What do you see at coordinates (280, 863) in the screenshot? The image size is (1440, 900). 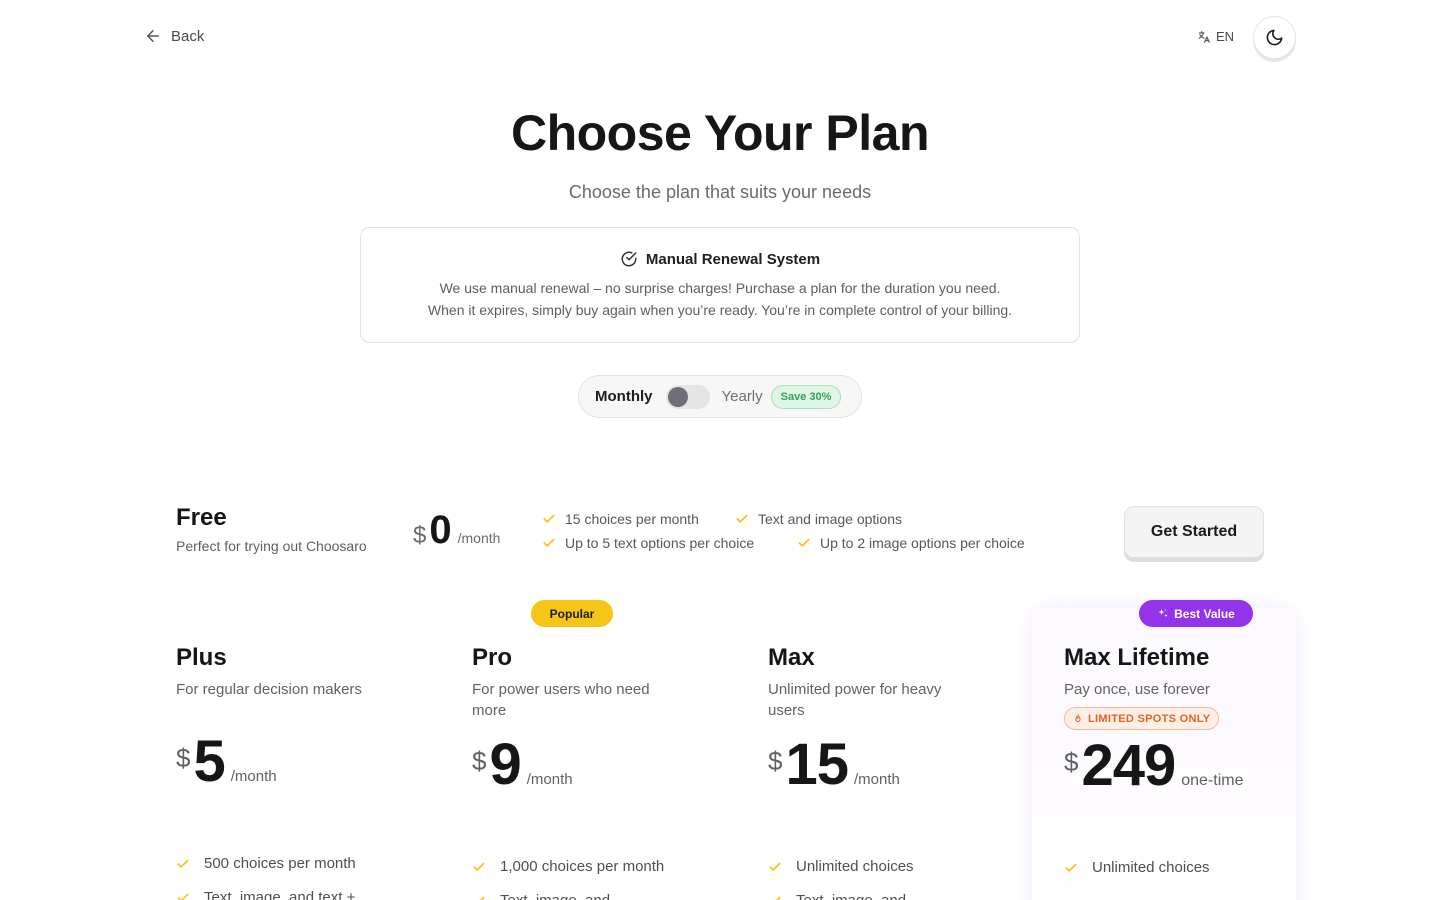 I see `feature-label: 500 choices per month` at bounding box center [280, 863].